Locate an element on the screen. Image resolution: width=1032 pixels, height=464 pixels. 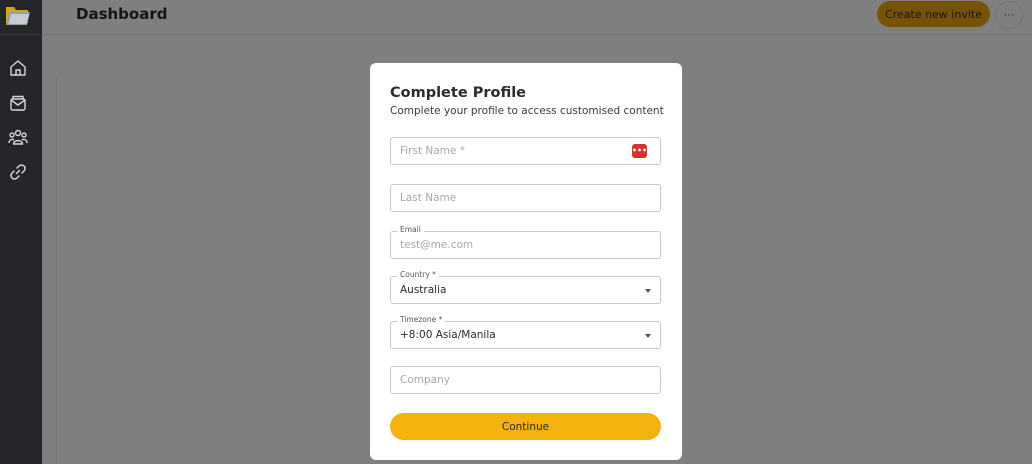
modal-title: Complete Profile is located at coordinates (458, 93).